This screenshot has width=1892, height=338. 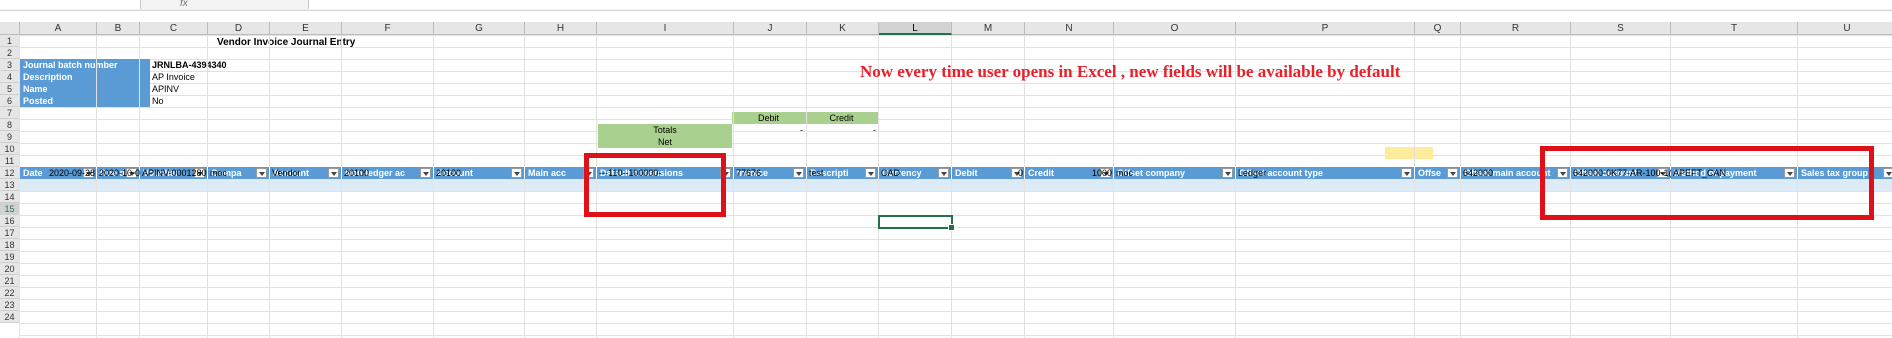 I want to click on table-cell: test, so click(x=843, y=173).